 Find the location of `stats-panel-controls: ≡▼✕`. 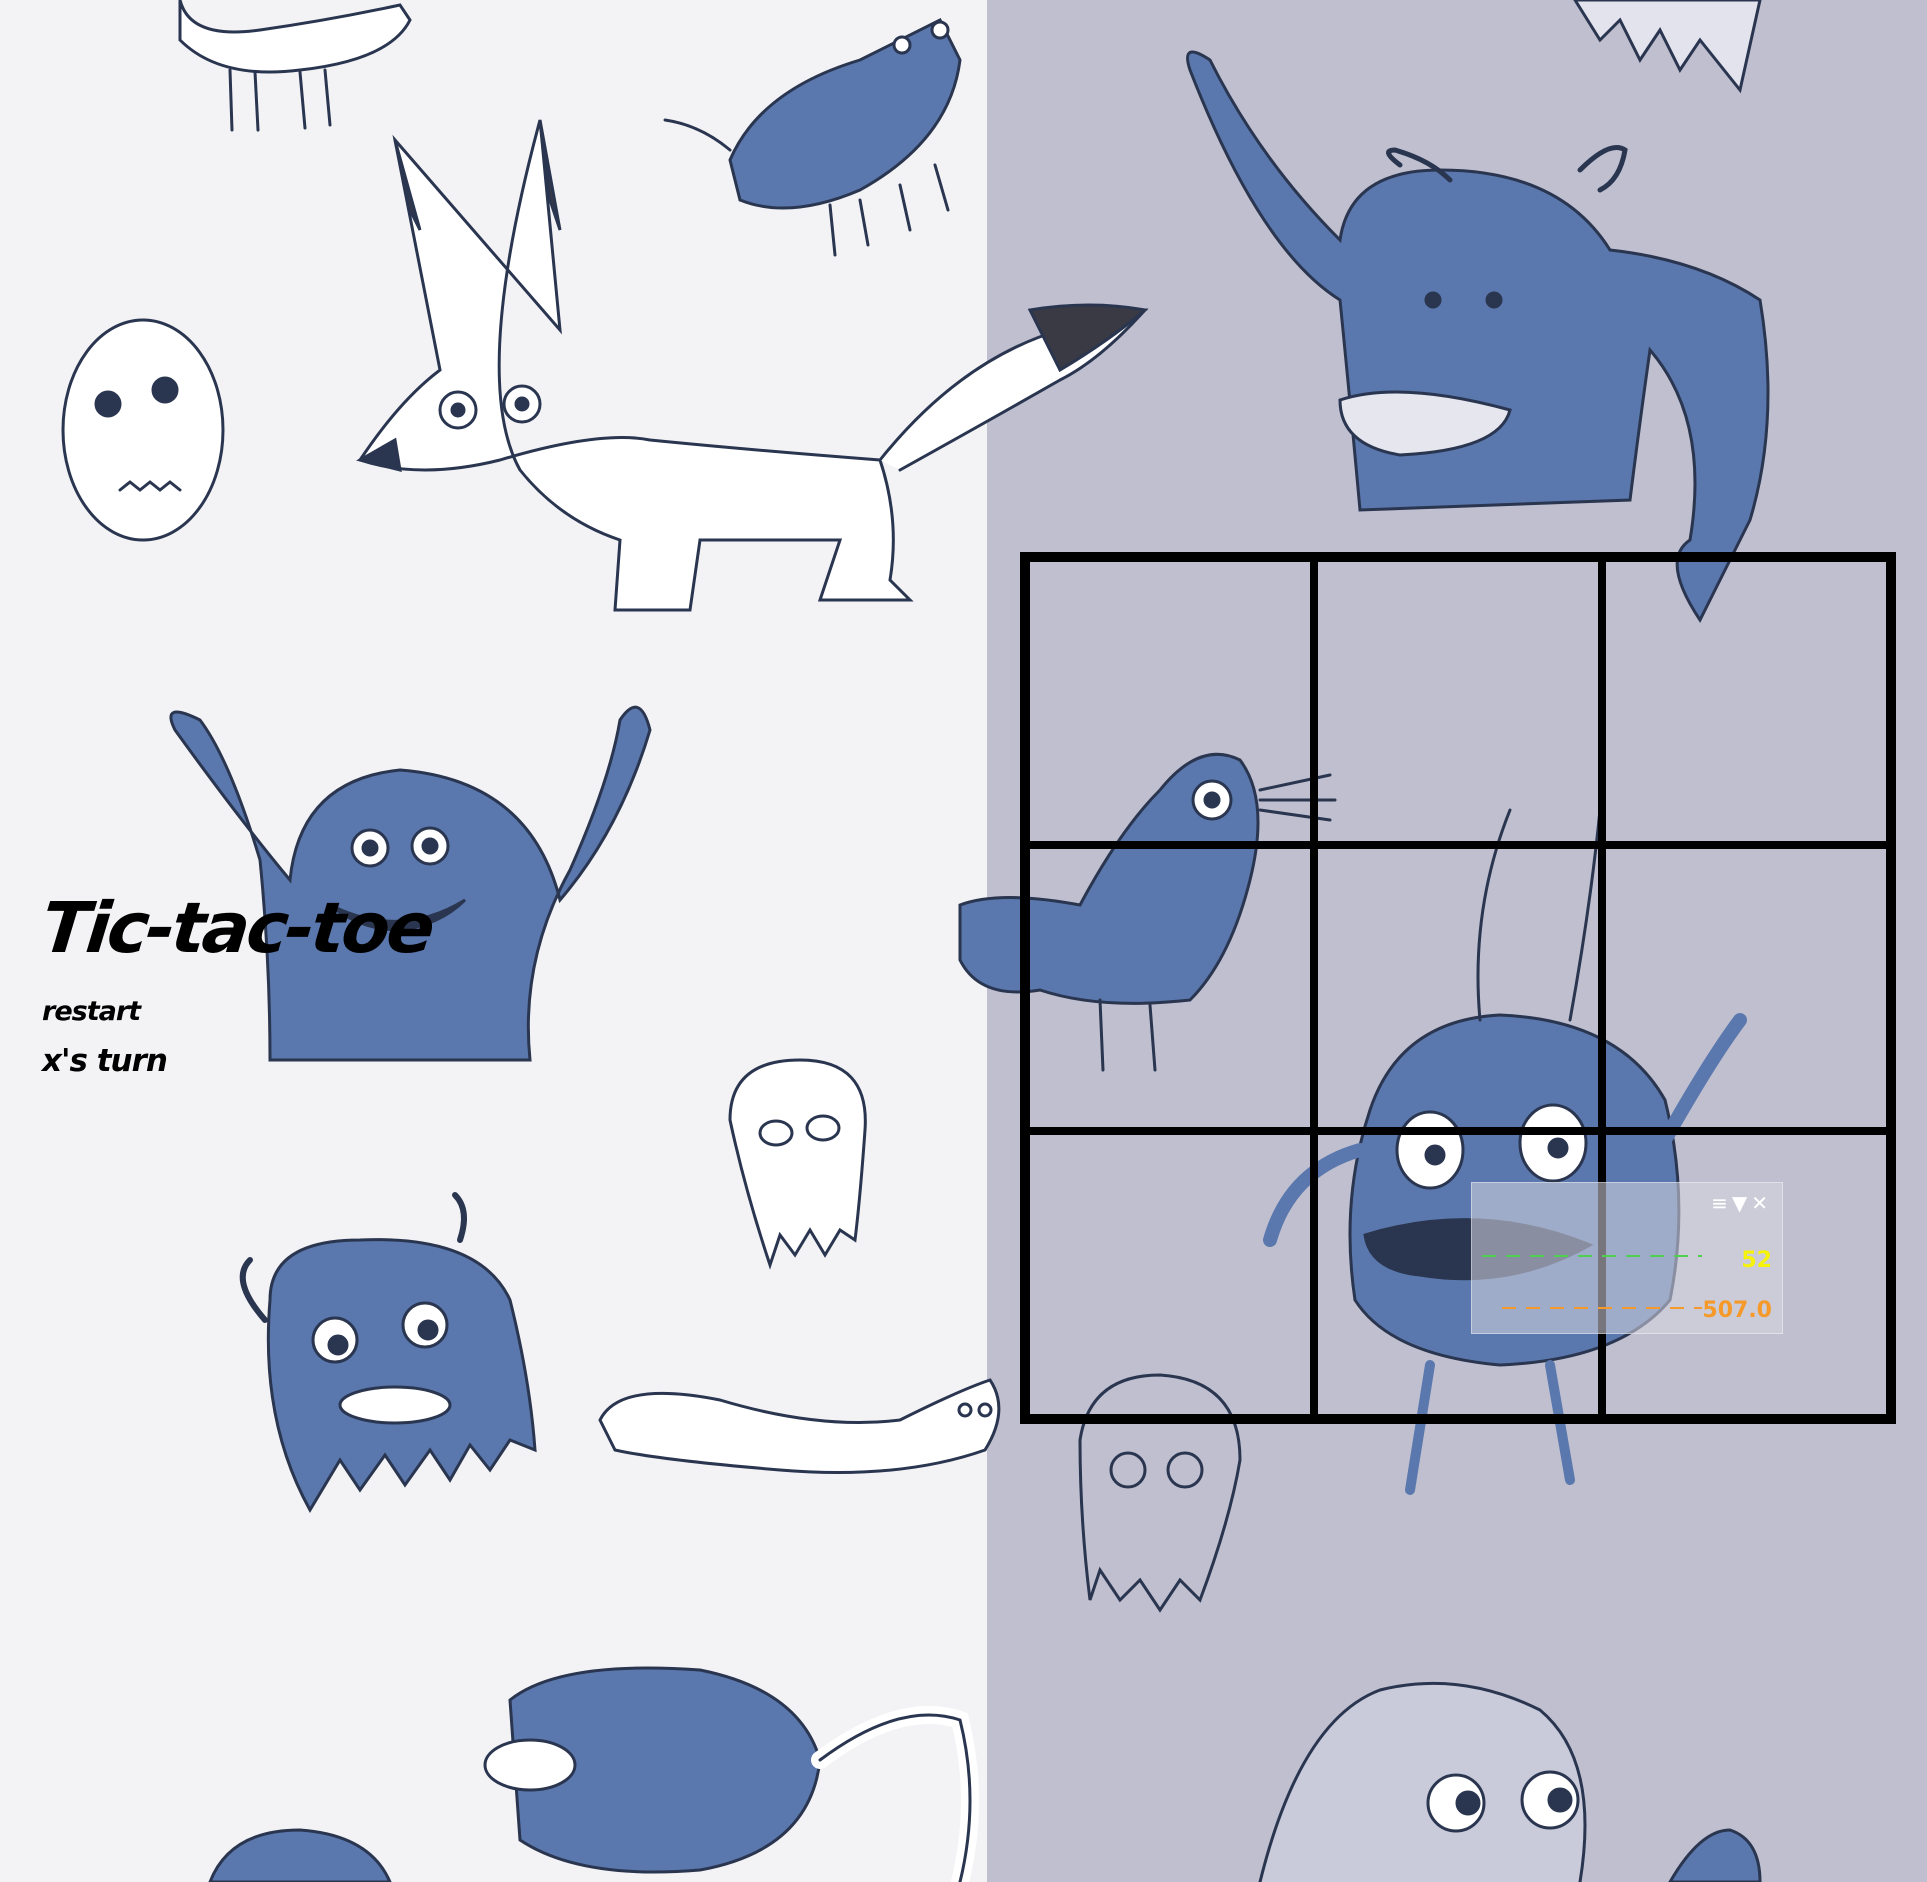

stats-panel-controls: ≡▼✕ is located at coordinates (1741, 1203).